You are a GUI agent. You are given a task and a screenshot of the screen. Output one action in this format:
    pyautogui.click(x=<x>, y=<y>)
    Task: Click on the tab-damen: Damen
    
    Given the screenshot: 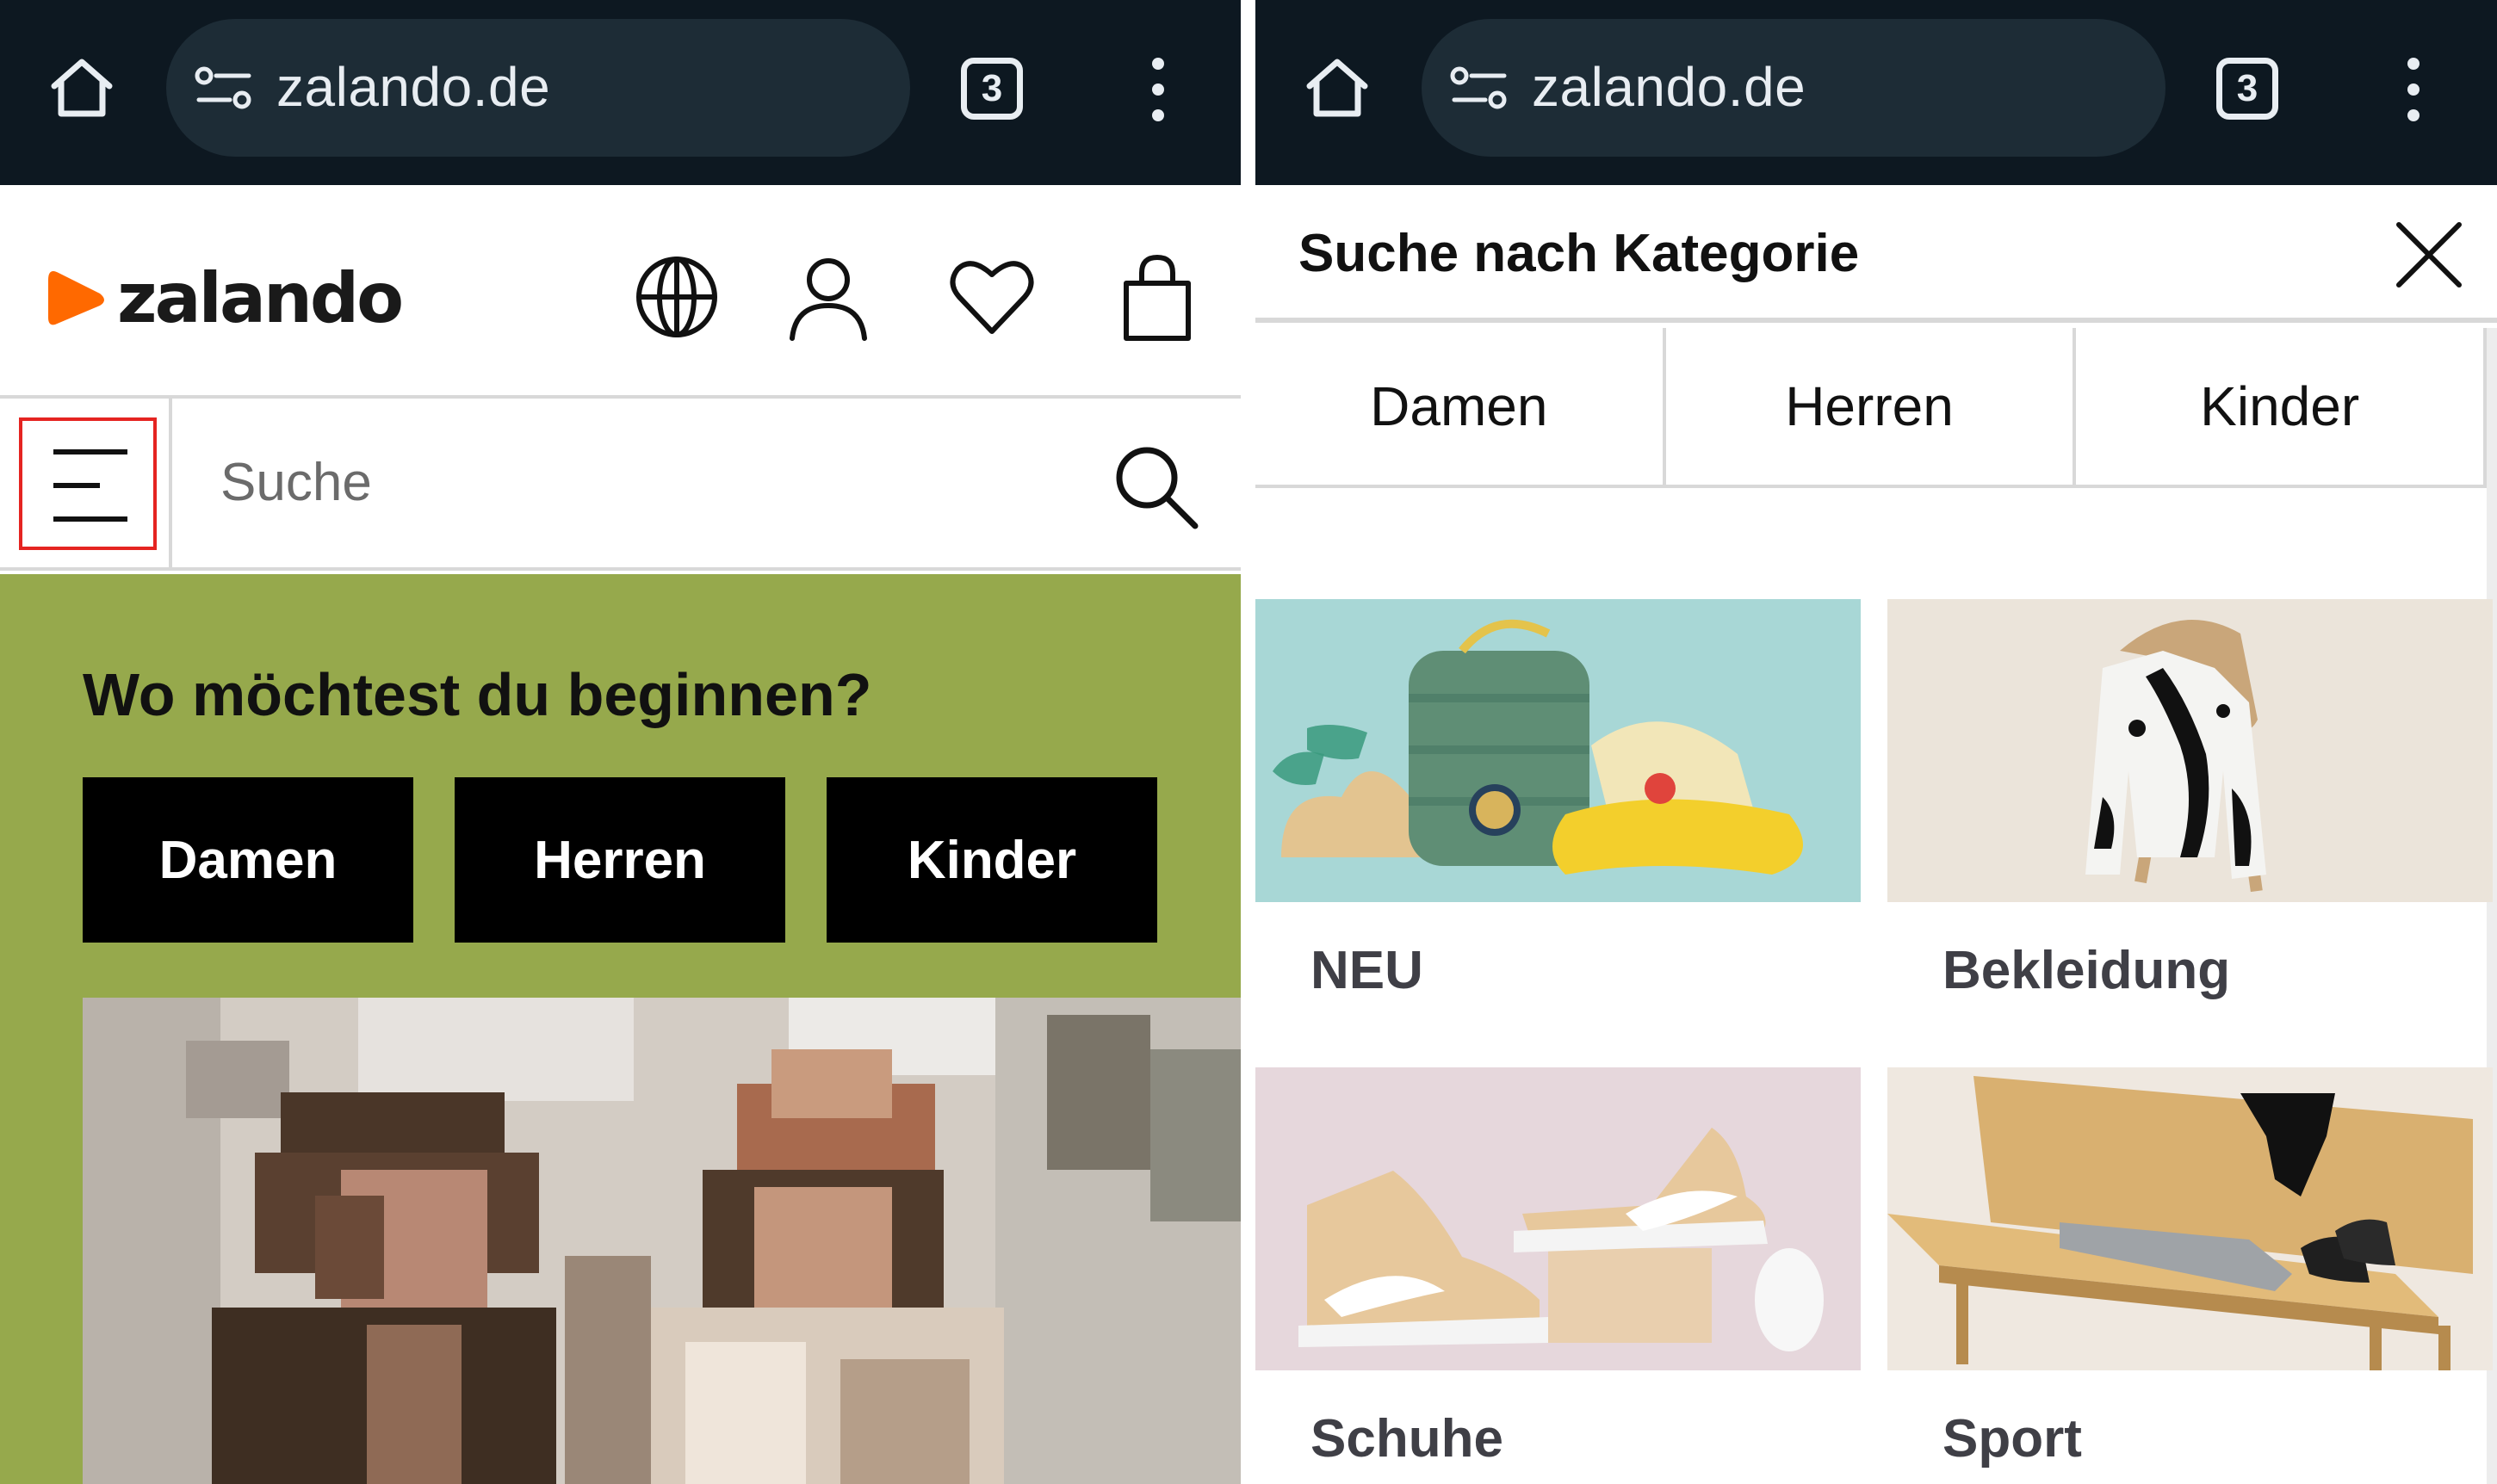 What is the action you would take?
    pyautogui.click(x=1460, y=406)
    